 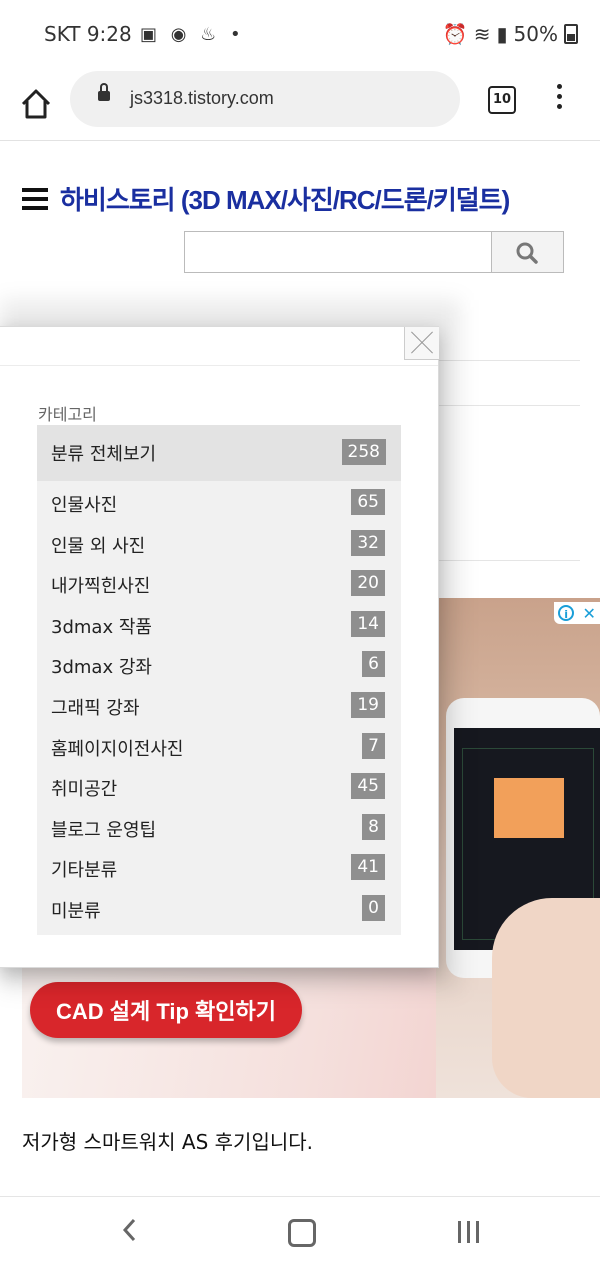 What do you see at coordinates (88, 34) in the screenshot?
I see `carrier-time: SKT 9:28` at bounding box center [88, 34].